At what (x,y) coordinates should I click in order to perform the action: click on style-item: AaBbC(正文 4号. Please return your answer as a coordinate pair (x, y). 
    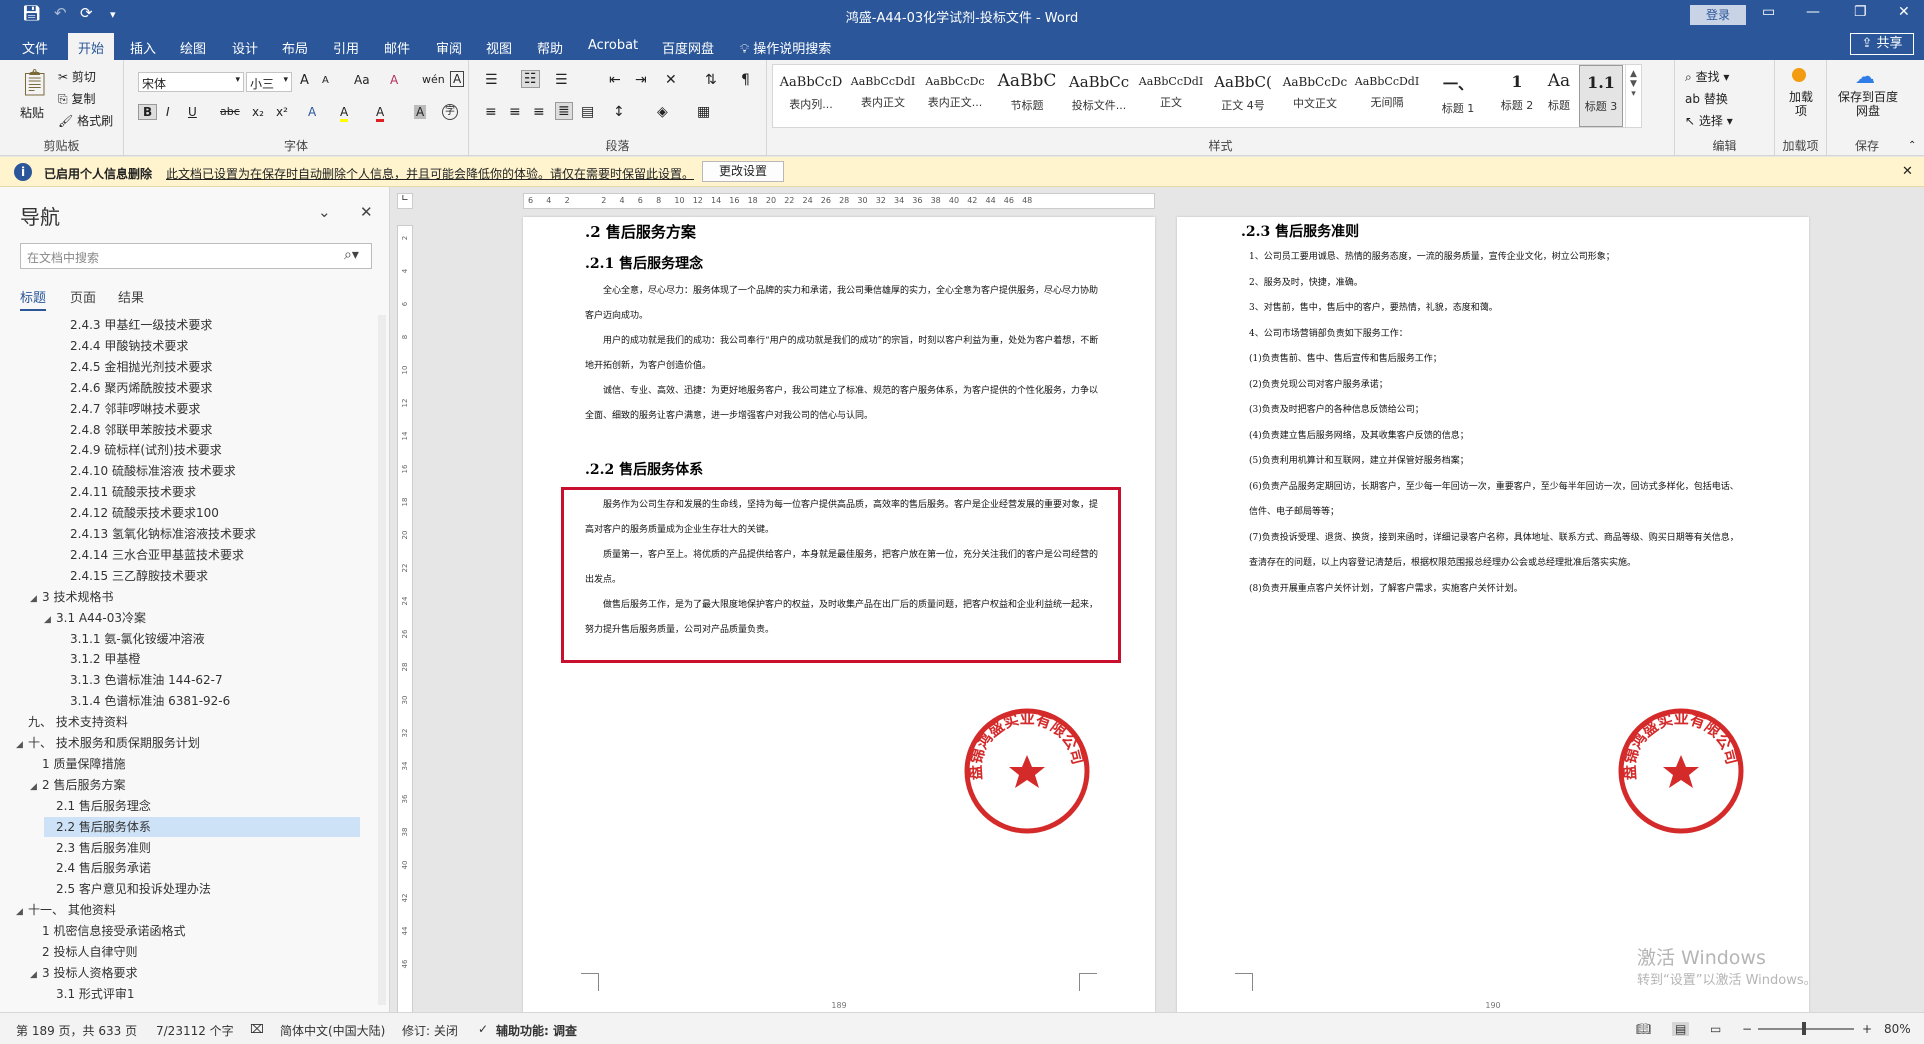
    Looking at the image, I should click on (1243, 96).